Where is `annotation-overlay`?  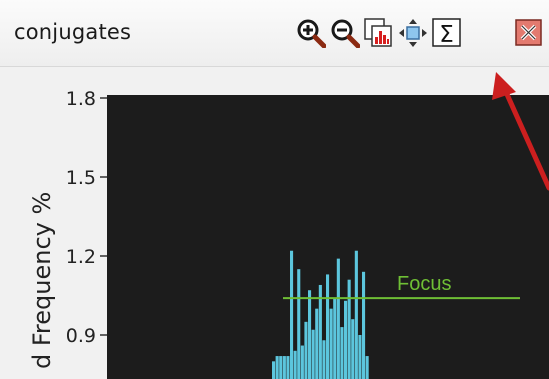 annotation-overlay is located at coordinates (520, 131).